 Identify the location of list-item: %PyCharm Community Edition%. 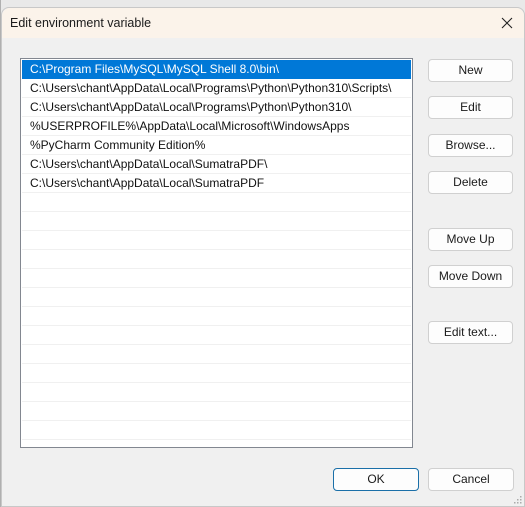
(216, 145).